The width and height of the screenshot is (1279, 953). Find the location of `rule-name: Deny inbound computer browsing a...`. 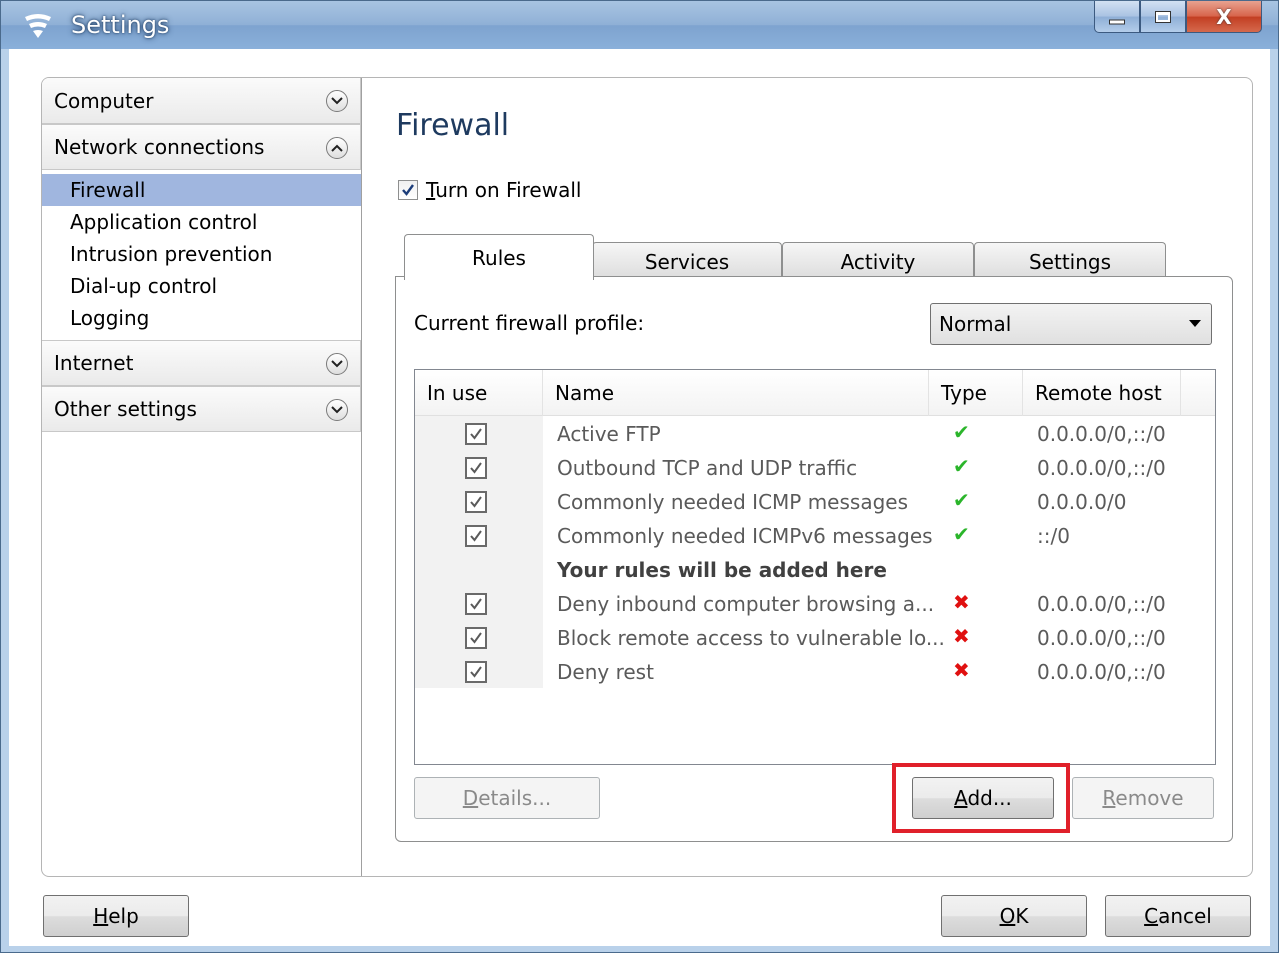

rule-name: Deny inbound computer browsing a... is located at coordinates (746, 604).